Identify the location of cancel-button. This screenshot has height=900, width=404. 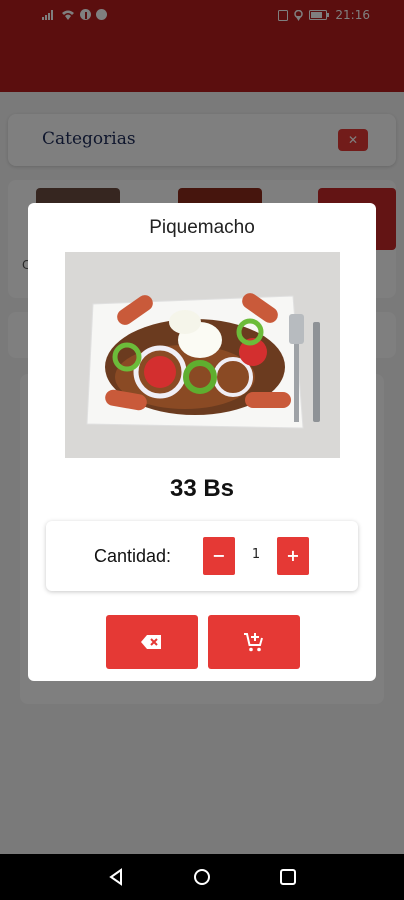
(152, 642).